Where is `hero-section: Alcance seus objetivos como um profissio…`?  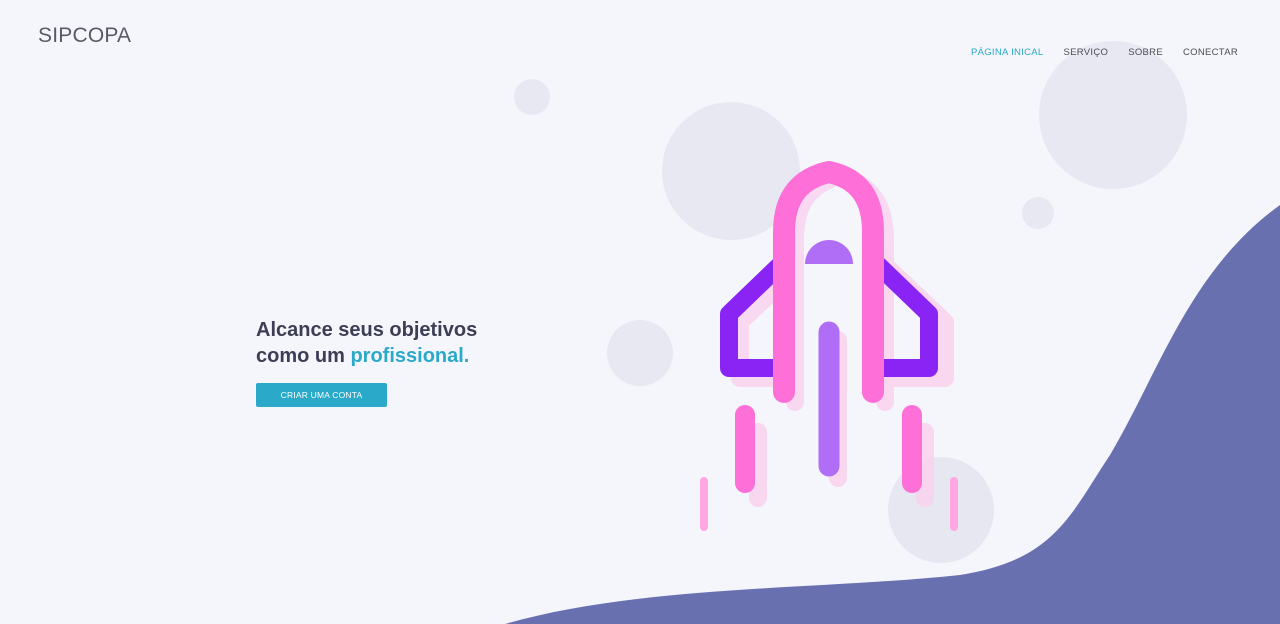
hero-section: Alcance seus objetivos como um profissio… is located at coordinates (366, 362).